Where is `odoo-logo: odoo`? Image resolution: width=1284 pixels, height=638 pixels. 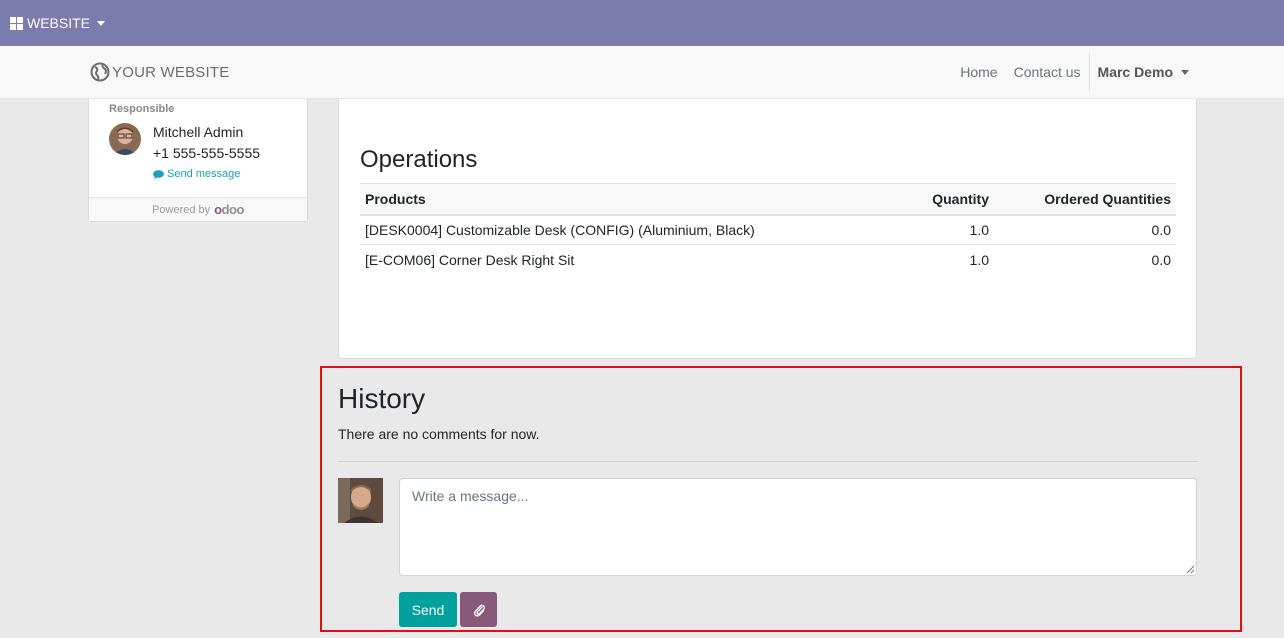 odoo-logo: odoo is located at coordinates (229, 209).